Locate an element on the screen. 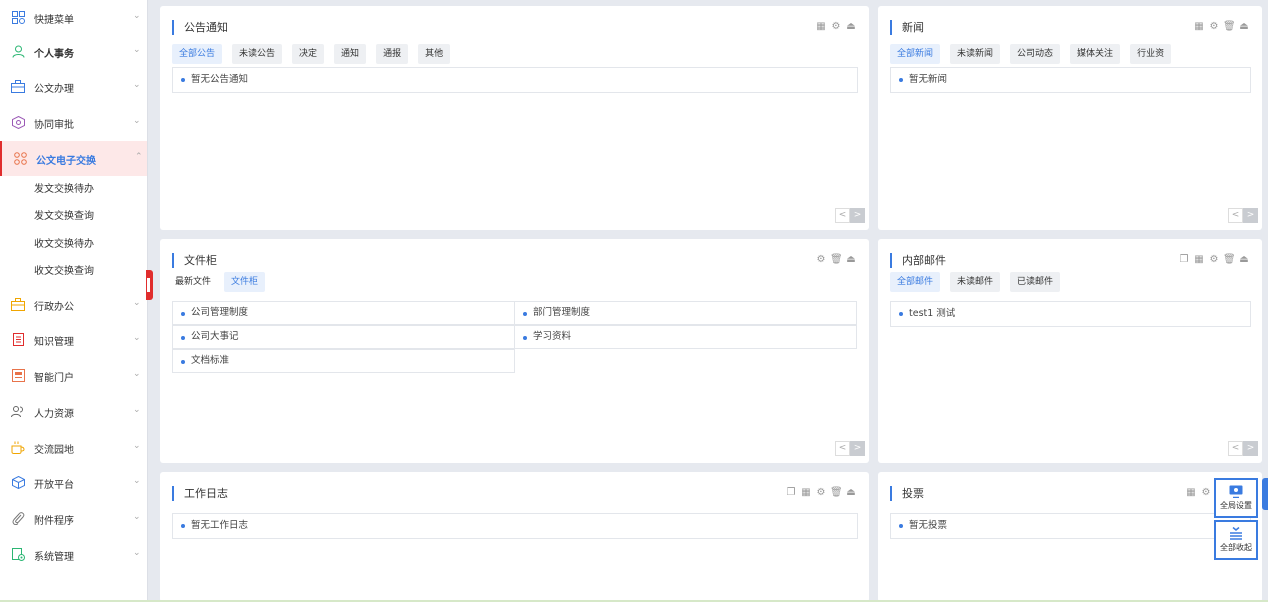  collapse-all-button: 全部收起 is located at coordinates (1236, 540).